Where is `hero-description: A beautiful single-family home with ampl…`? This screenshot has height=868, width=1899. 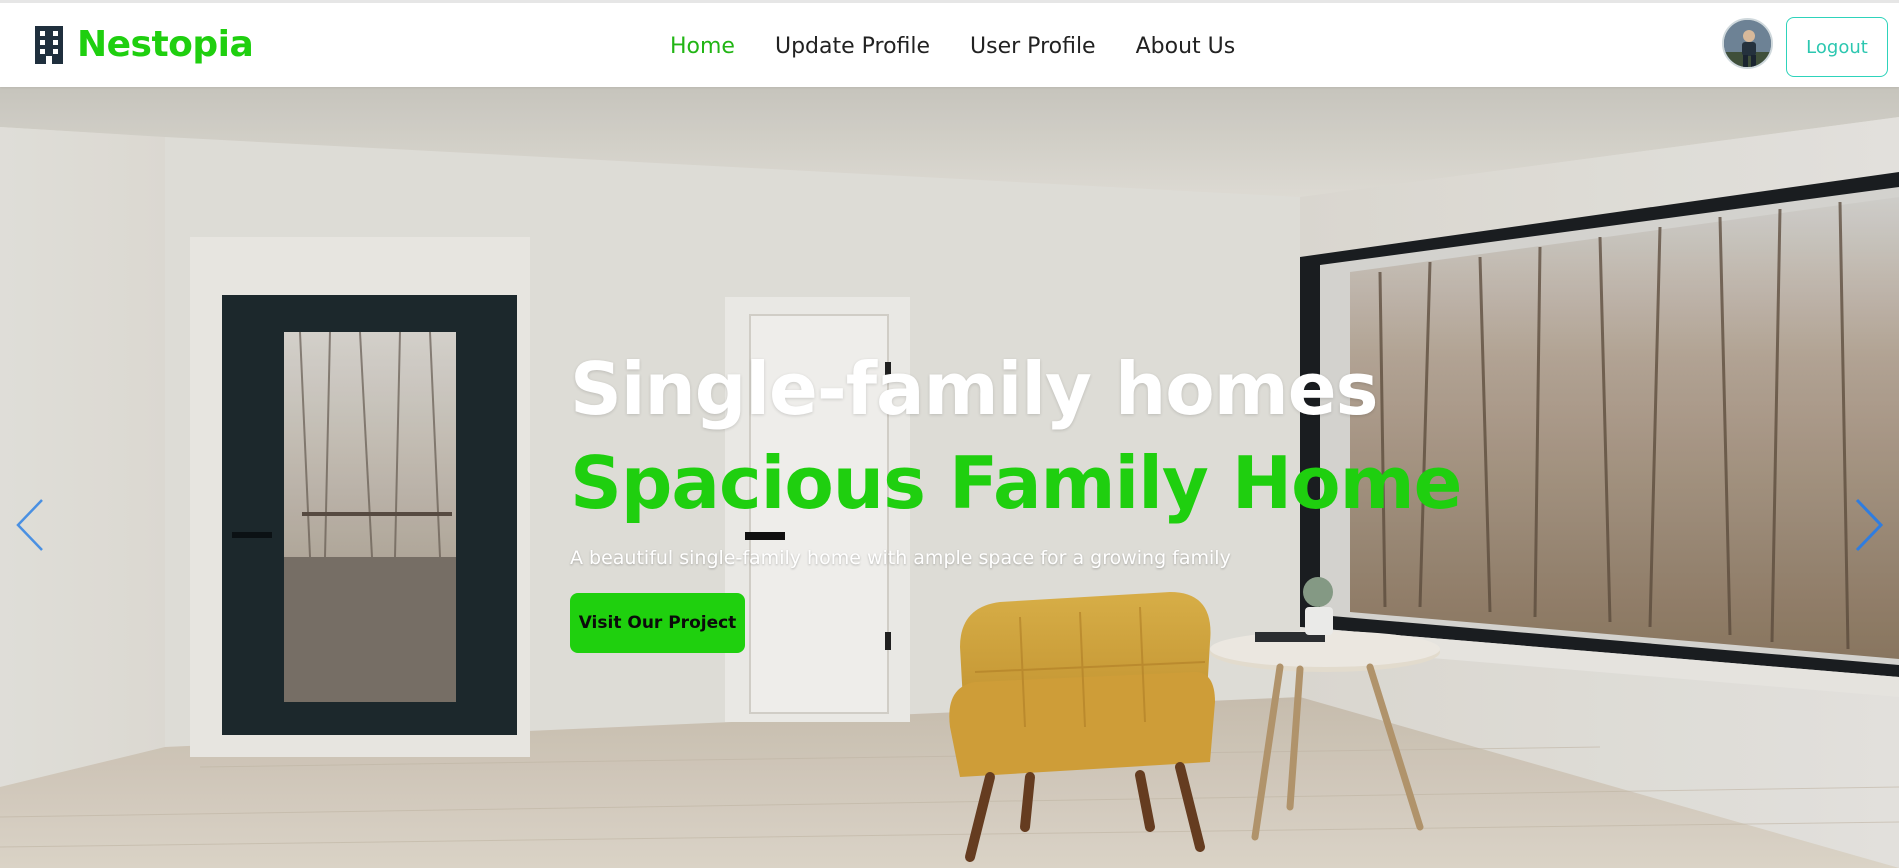 hero-description: A beautiful single-family home with ampl… is located at coordinates (900, 558).